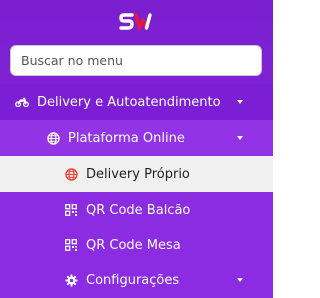  Describe the element at coordinates (126, 138) in the screenshot. I see `menu-plataforma-label: Plataforma Online` at that location.